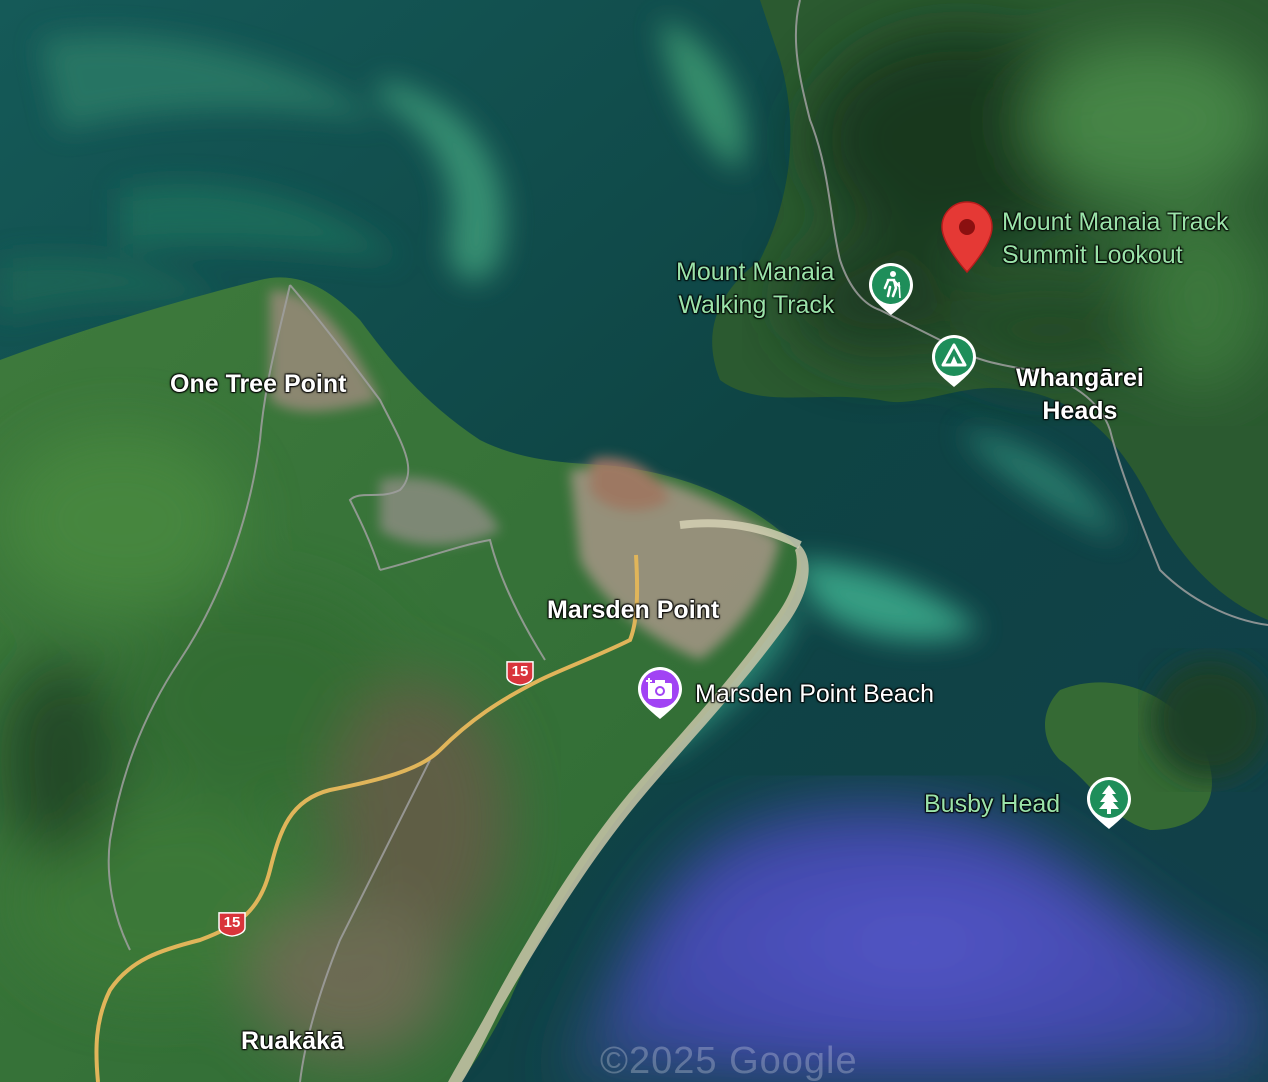 This screenshot has height=1082, width=1268. I want to click on camera-icon, so click(660, 693).